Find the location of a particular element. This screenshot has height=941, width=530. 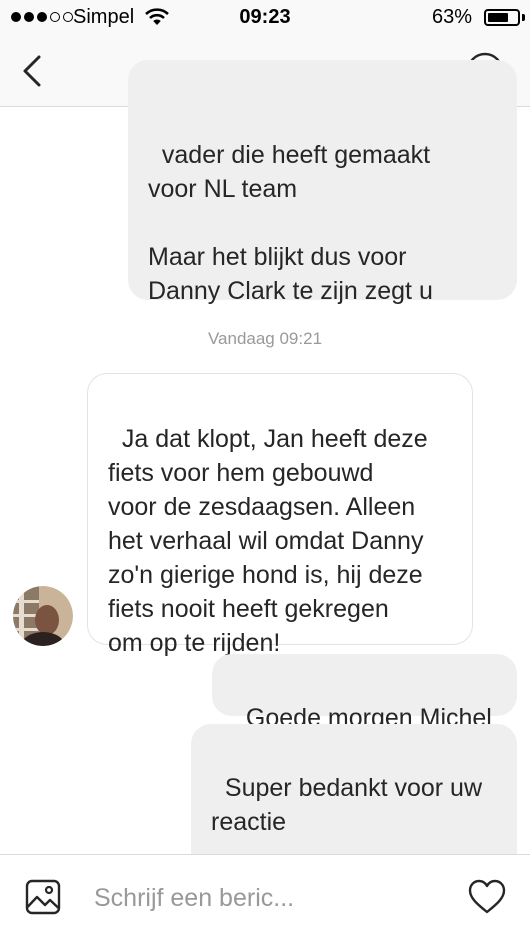

battery-tip is located at coordinates (523, 17).